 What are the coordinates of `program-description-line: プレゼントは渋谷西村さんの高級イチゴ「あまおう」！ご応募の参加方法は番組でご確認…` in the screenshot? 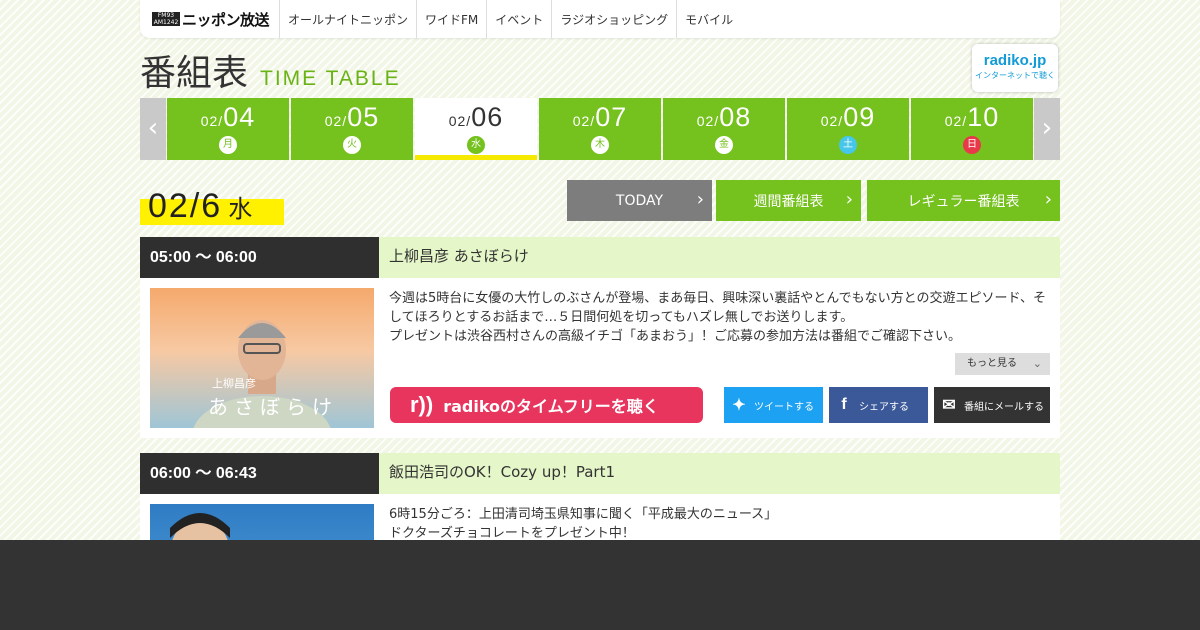 It's located at (675, 336).